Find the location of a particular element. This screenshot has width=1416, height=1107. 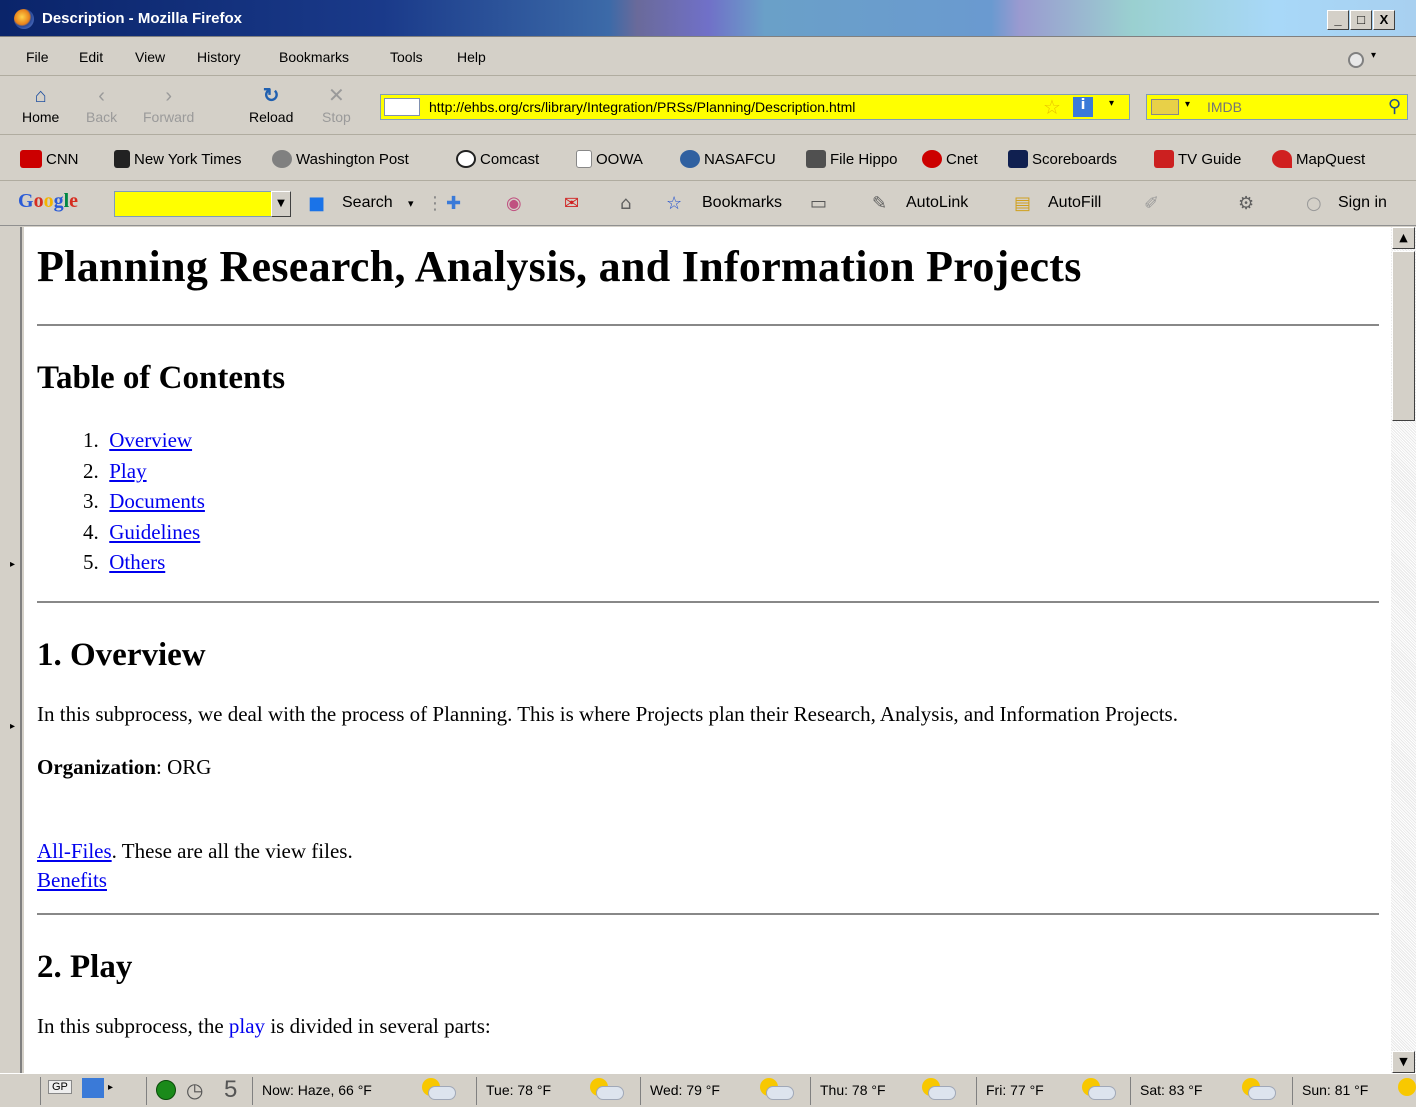

pencil-icon: ✐ is located at coordinates (1151, 203).